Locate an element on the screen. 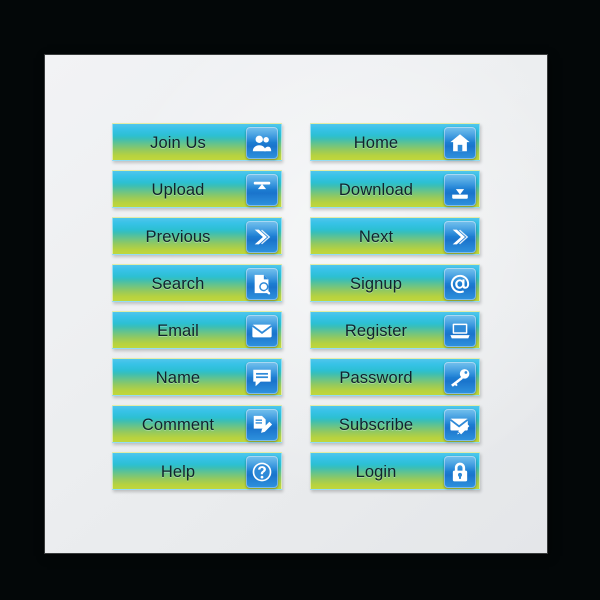 The image size is (600, 600). button-password: Password is located at coordinates (395, 377).